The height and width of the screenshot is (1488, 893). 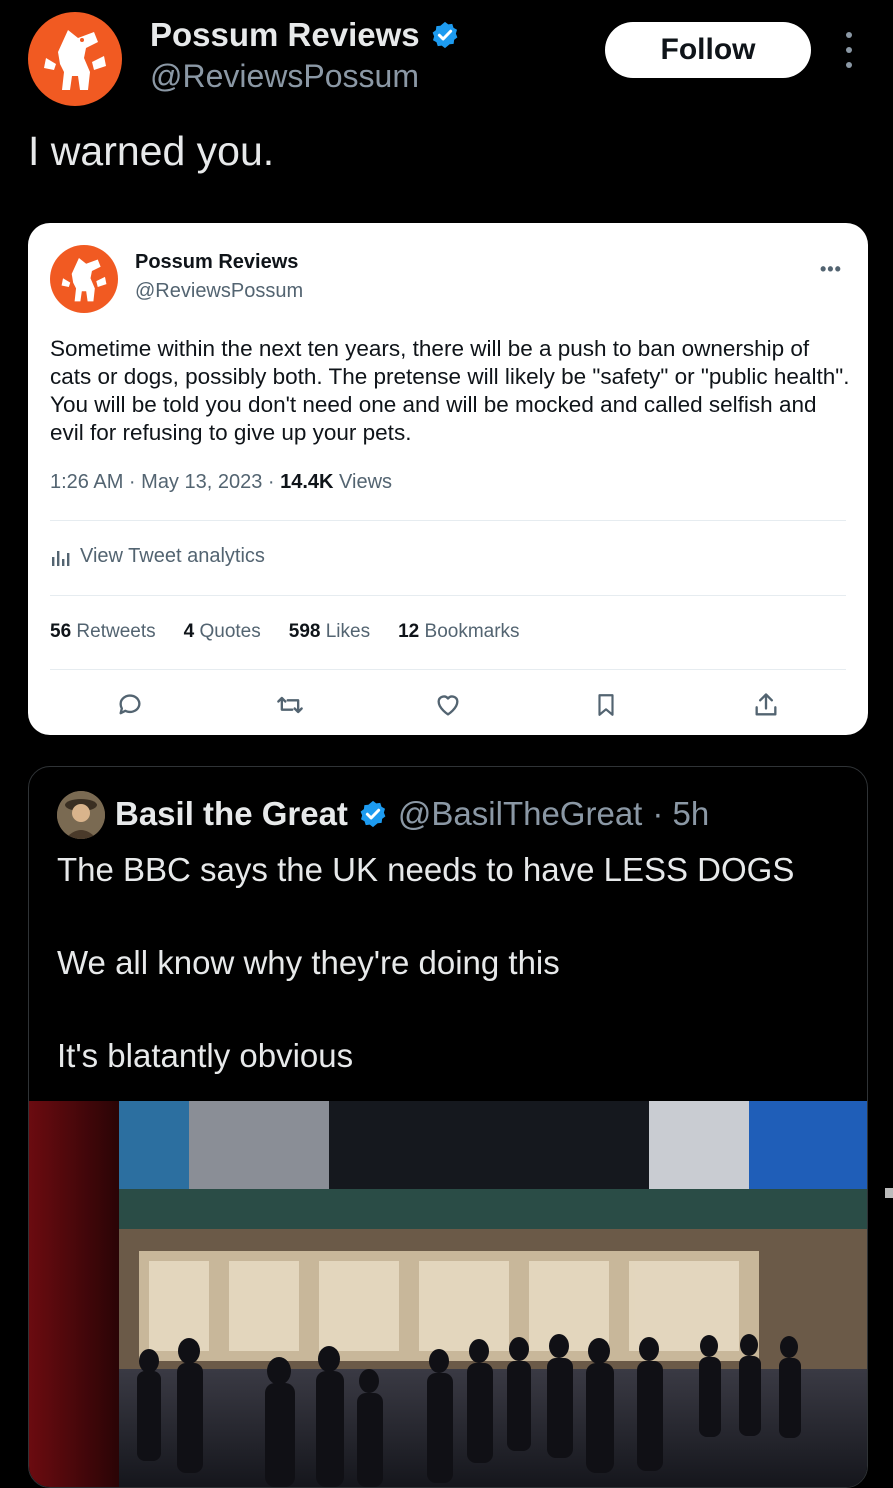 What do you see at coordinates (172, 556) in the screenshot?
I see `analytics-label: View Tweet analytics` at bounding box center [172, 556].